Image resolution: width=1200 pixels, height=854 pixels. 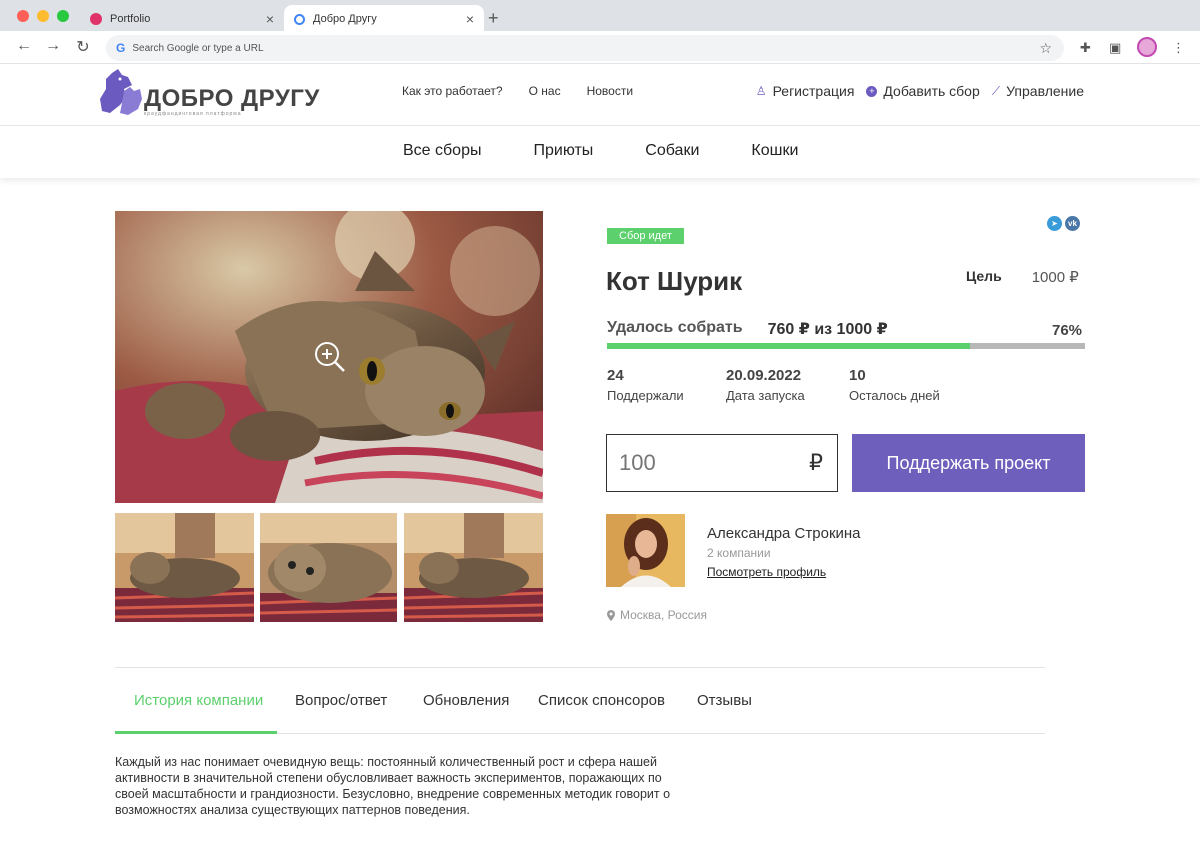 I want to click on add-campaign-link: + Добавить сбор, so click(x=923, y=91).